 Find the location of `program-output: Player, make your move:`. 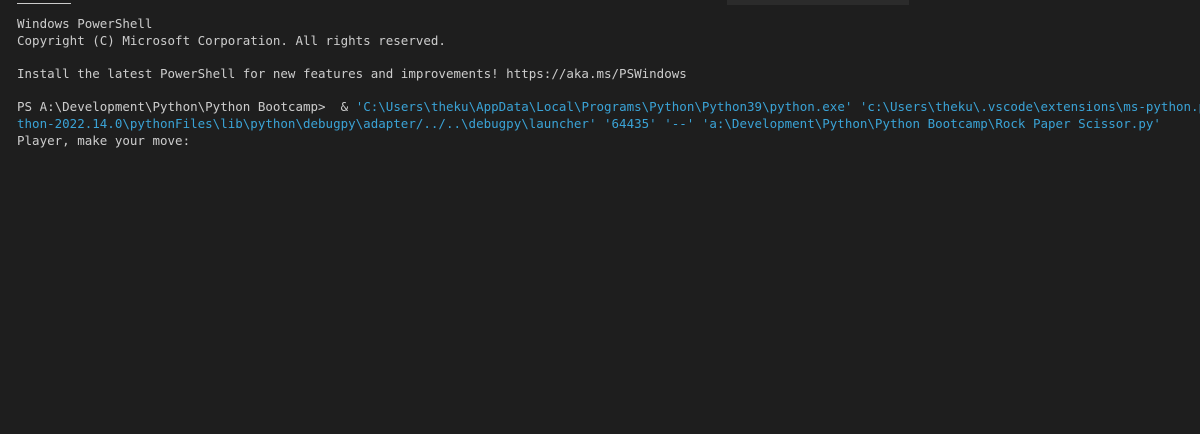

program-output: Player, make your move: is located at coordinates (104, 140).